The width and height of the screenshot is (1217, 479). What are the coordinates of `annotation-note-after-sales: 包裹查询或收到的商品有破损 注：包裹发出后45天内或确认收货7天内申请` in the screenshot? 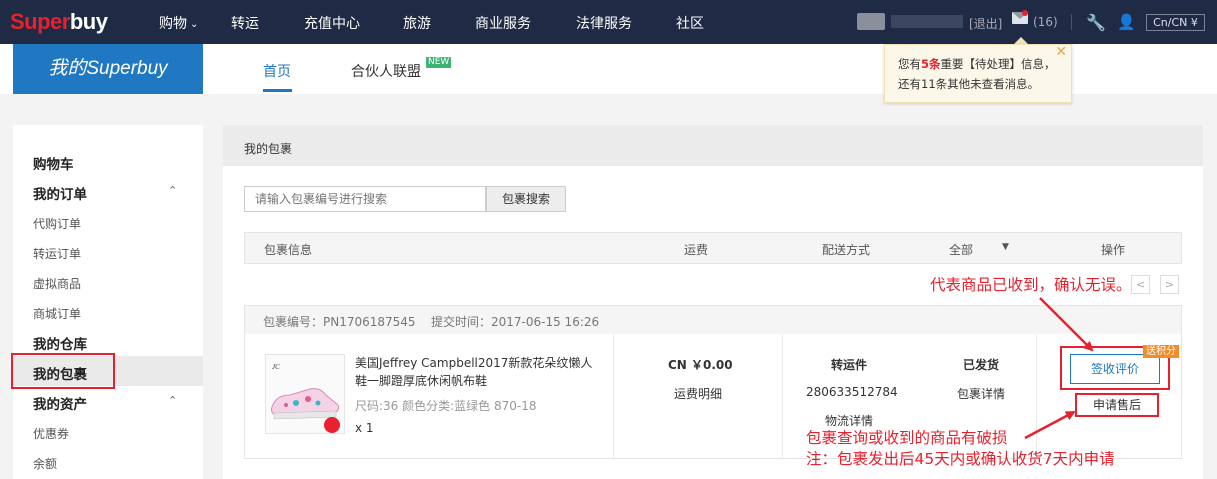 It's located at (960, 449).